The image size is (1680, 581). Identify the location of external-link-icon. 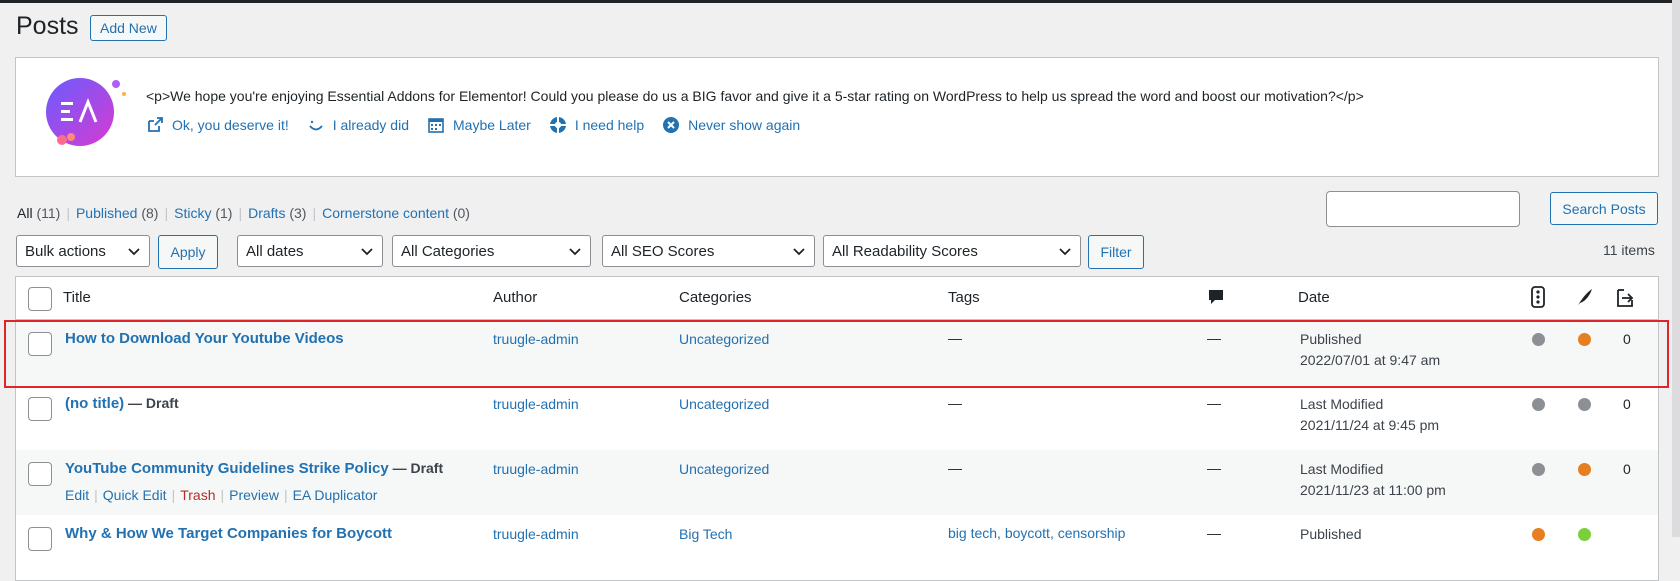
(155, 124).